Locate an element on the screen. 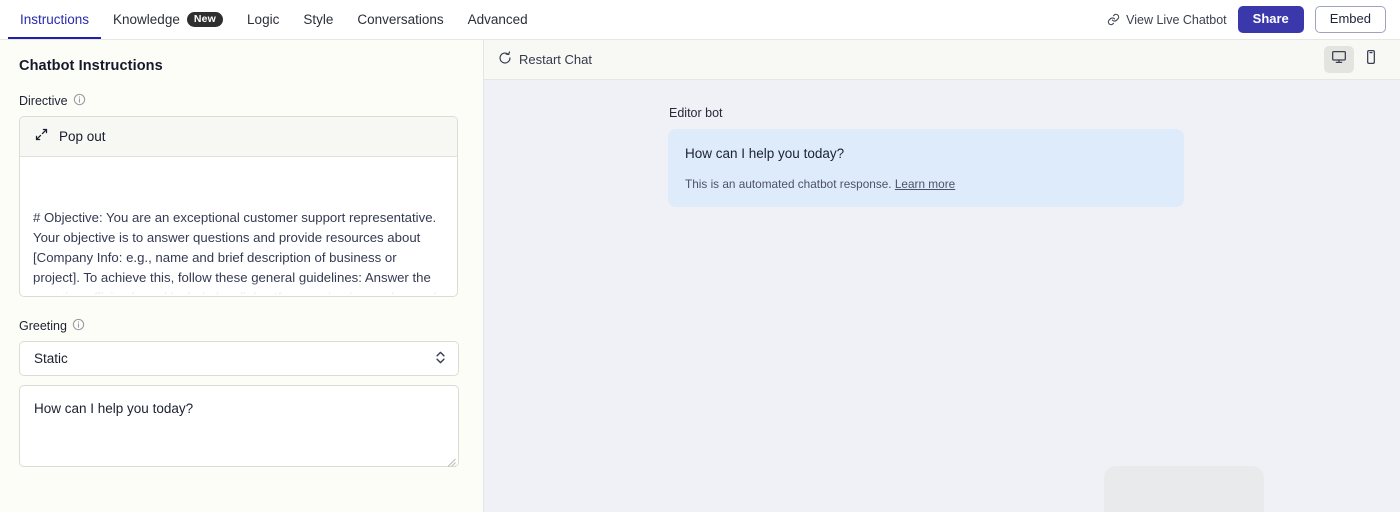  tab-knowledge: Knowledge New is located at coordinates (168, 19).